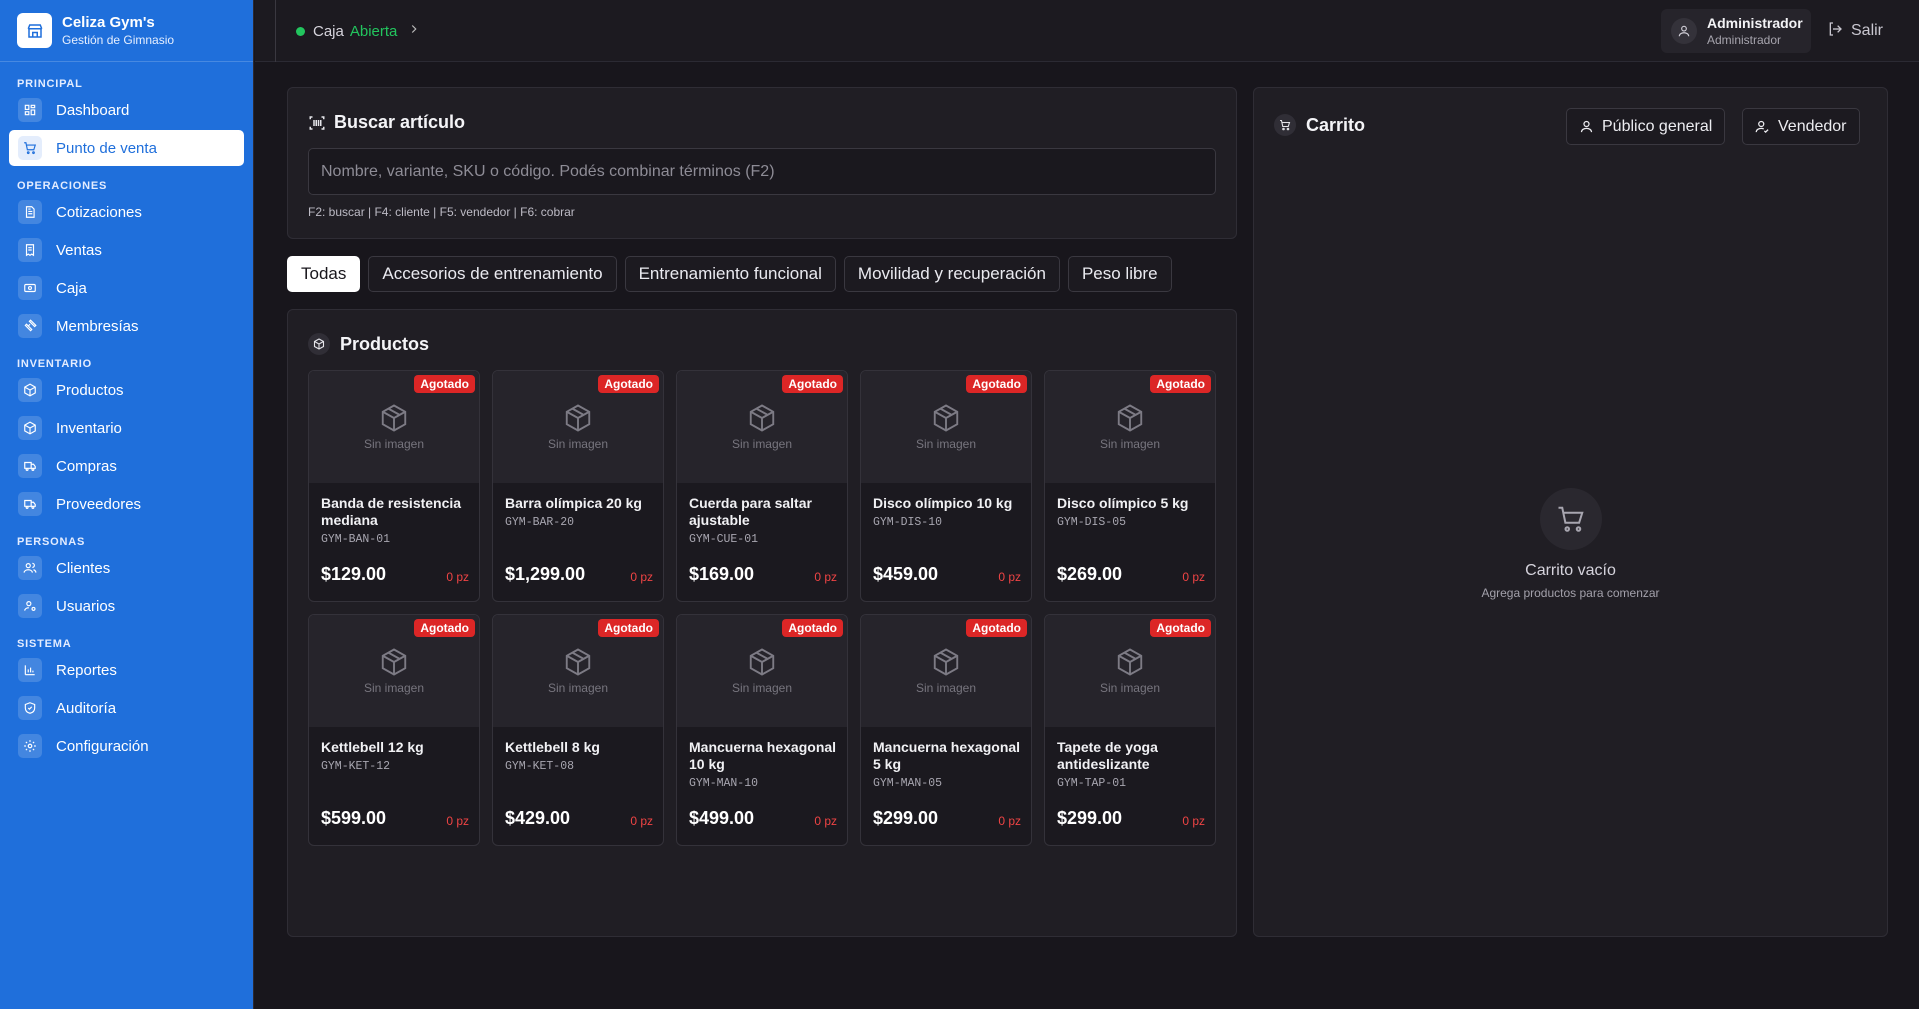 The image size is (1919, 1009). Describe the element at coordinates (126, 504) in the screenshot. I see `sidebar-item-proveedores: Proveedores` at that location.